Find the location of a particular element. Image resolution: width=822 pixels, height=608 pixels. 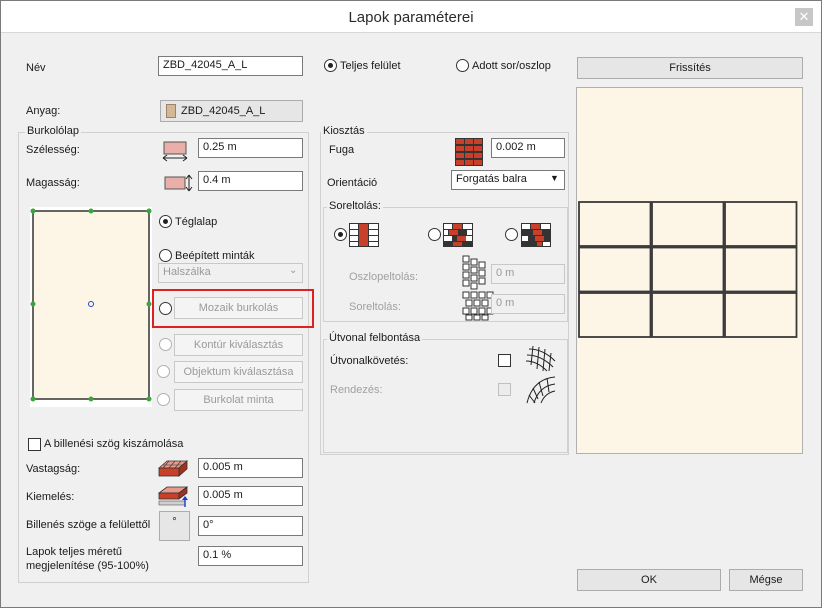

thickness-label: Vastagság: is located at coordinates (53, 469).